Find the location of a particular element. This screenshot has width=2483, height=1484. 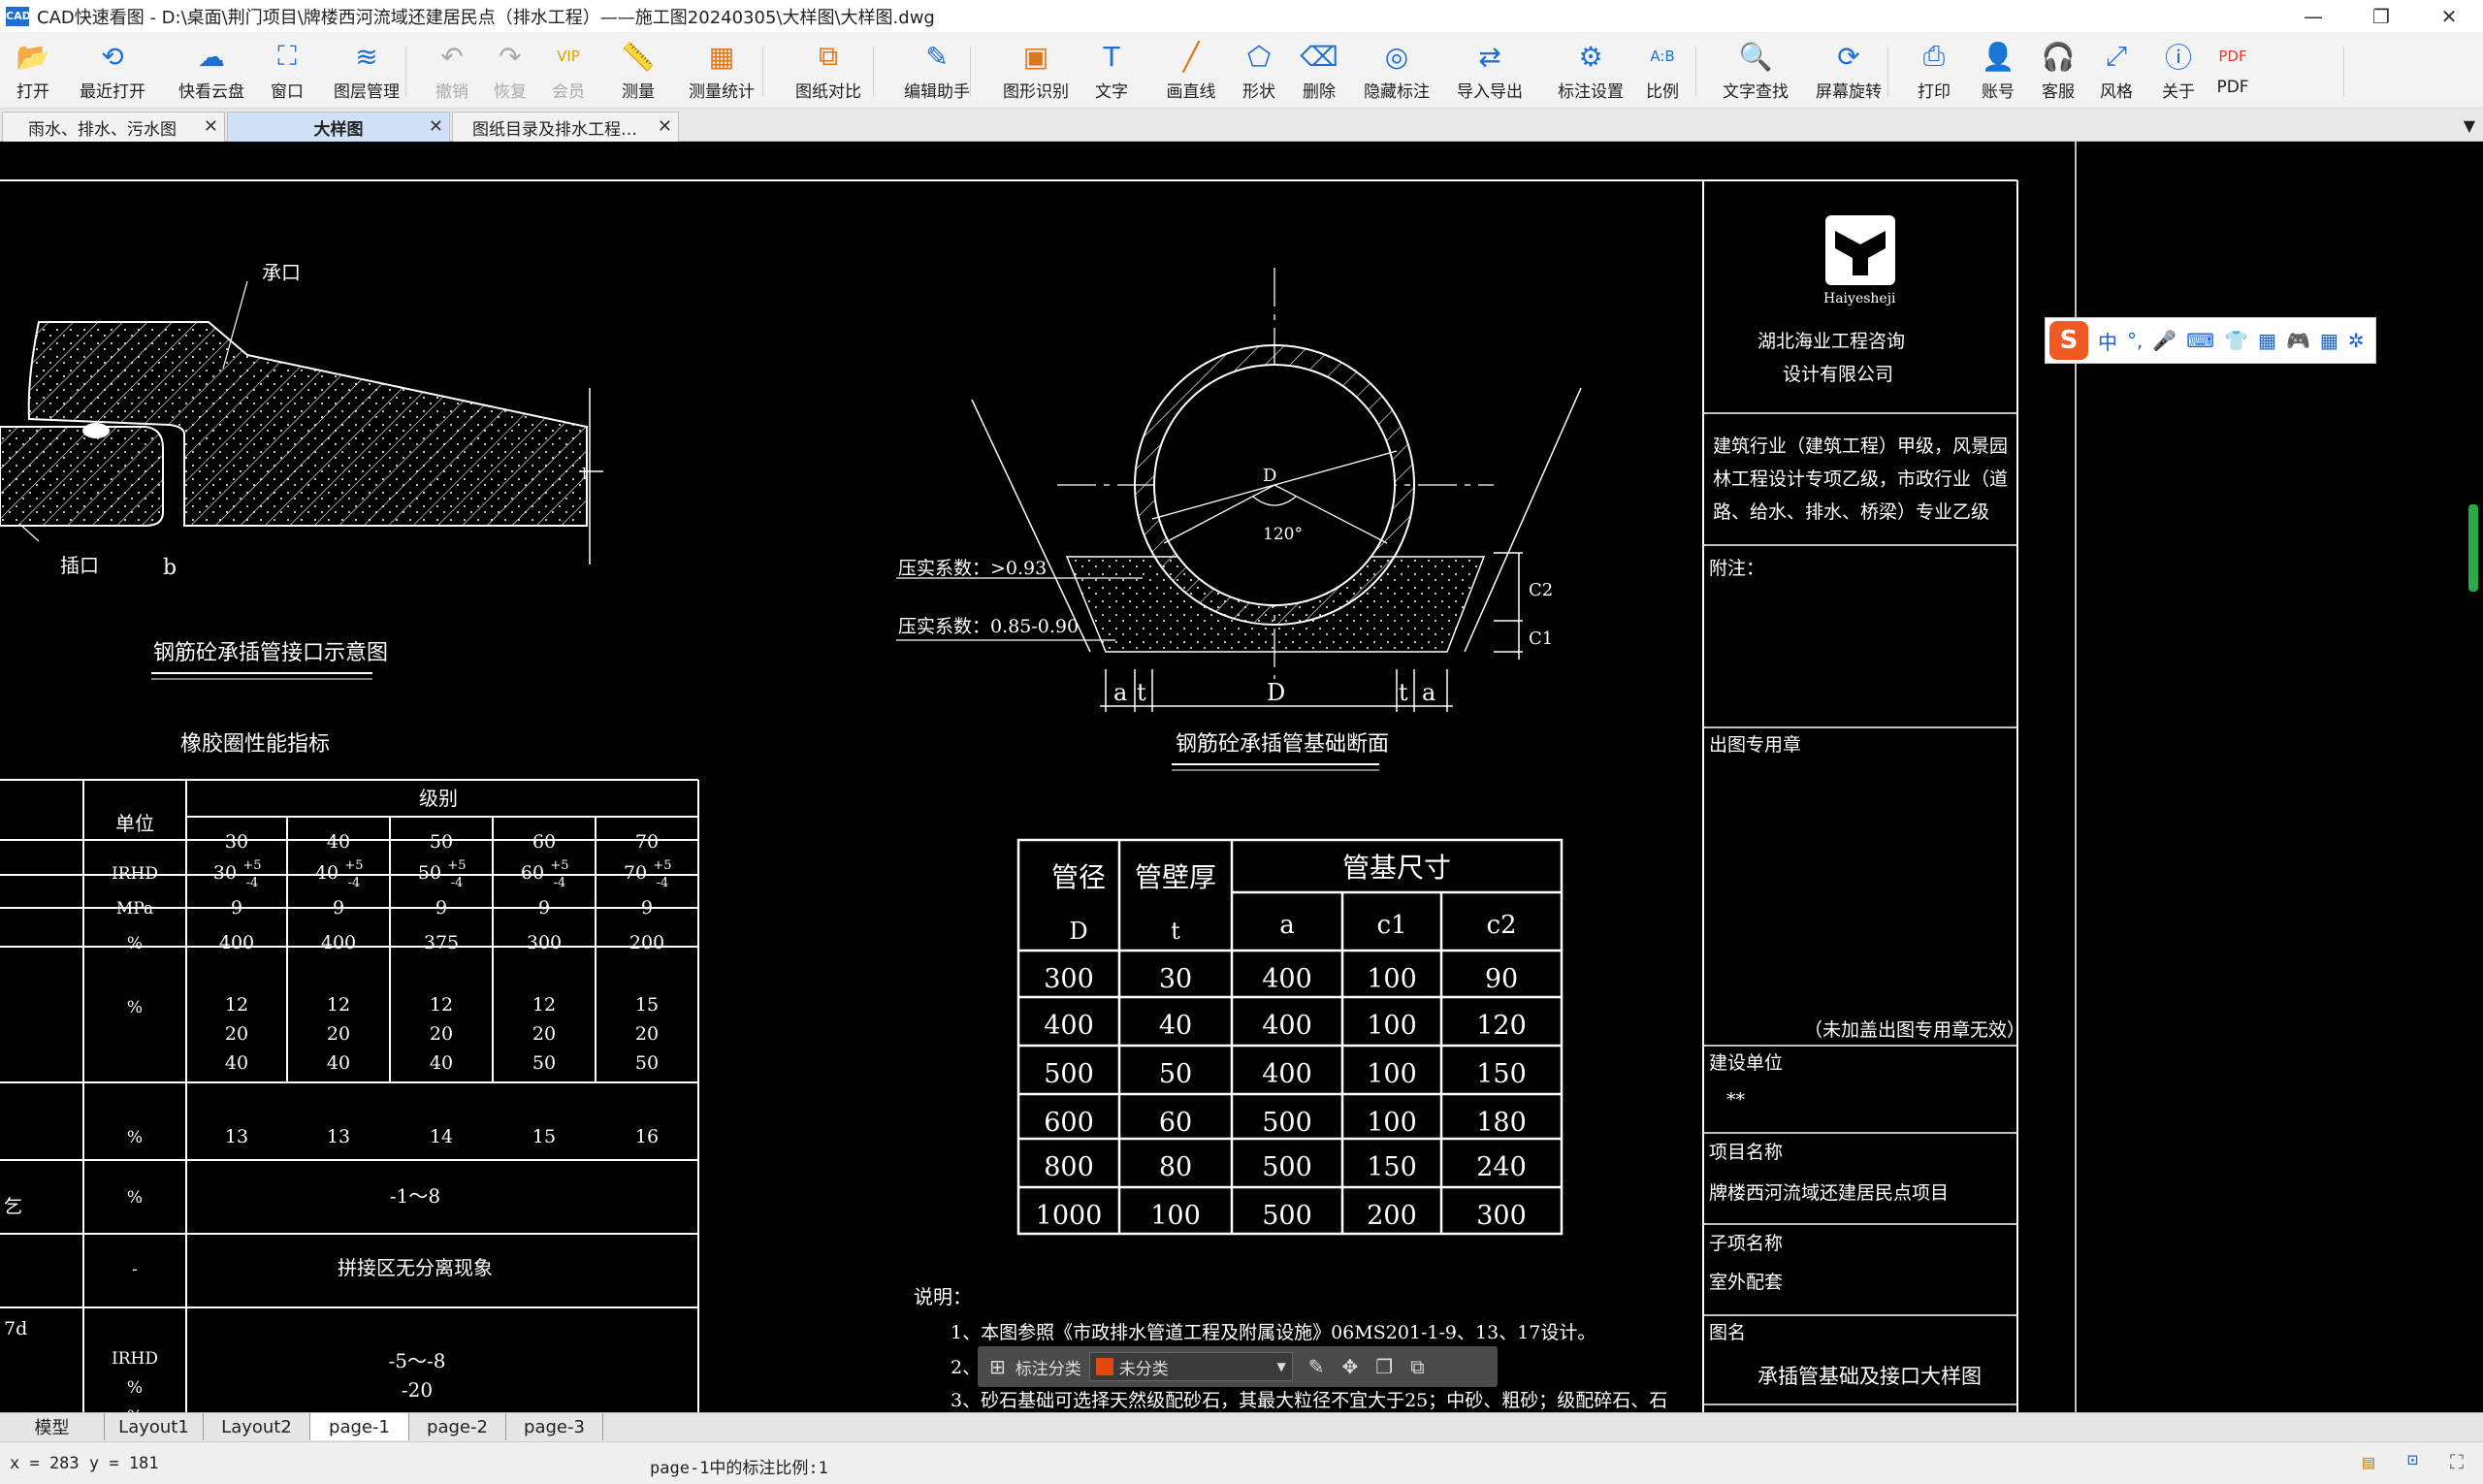

ime-toolbox-icon: ▦ is located at coordinates (2267, 340).